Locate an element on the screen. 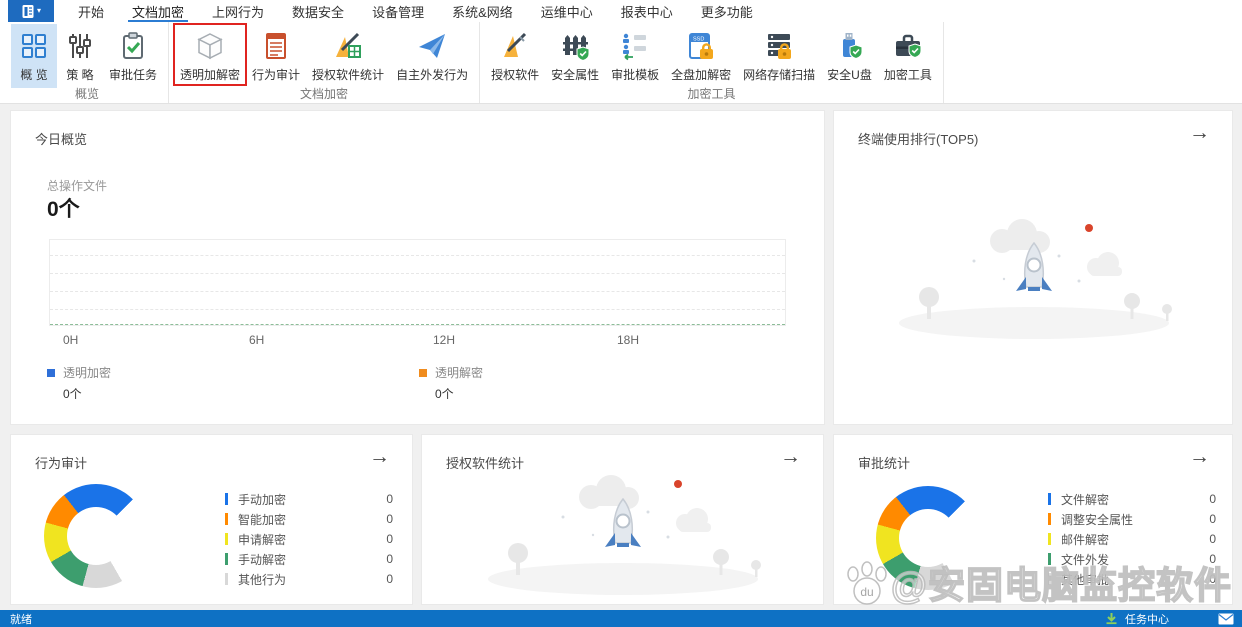 The image size is (1242, 627). ribbon-item-label: 网络存储扫描 is located at coordinates (779, 75).